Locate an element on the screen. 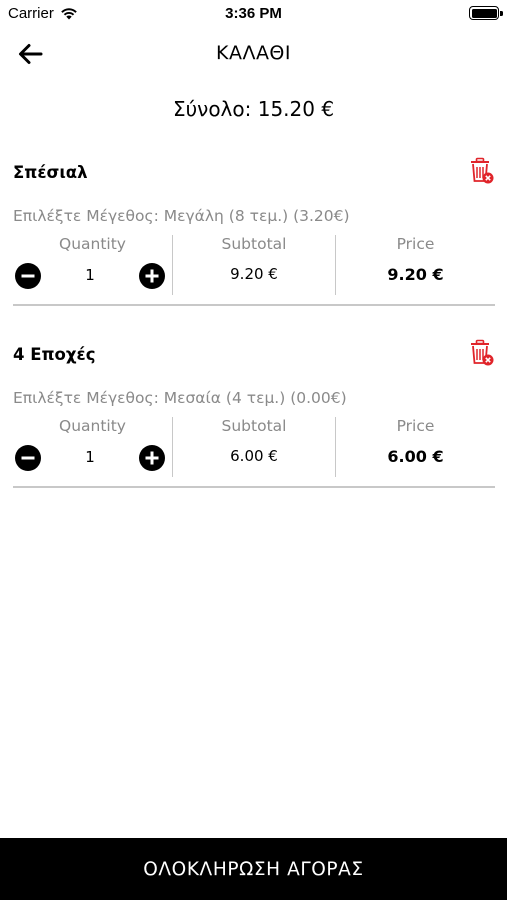 This screenshot has height=900, width=507. battery-level is located at coordinates (484, 13).